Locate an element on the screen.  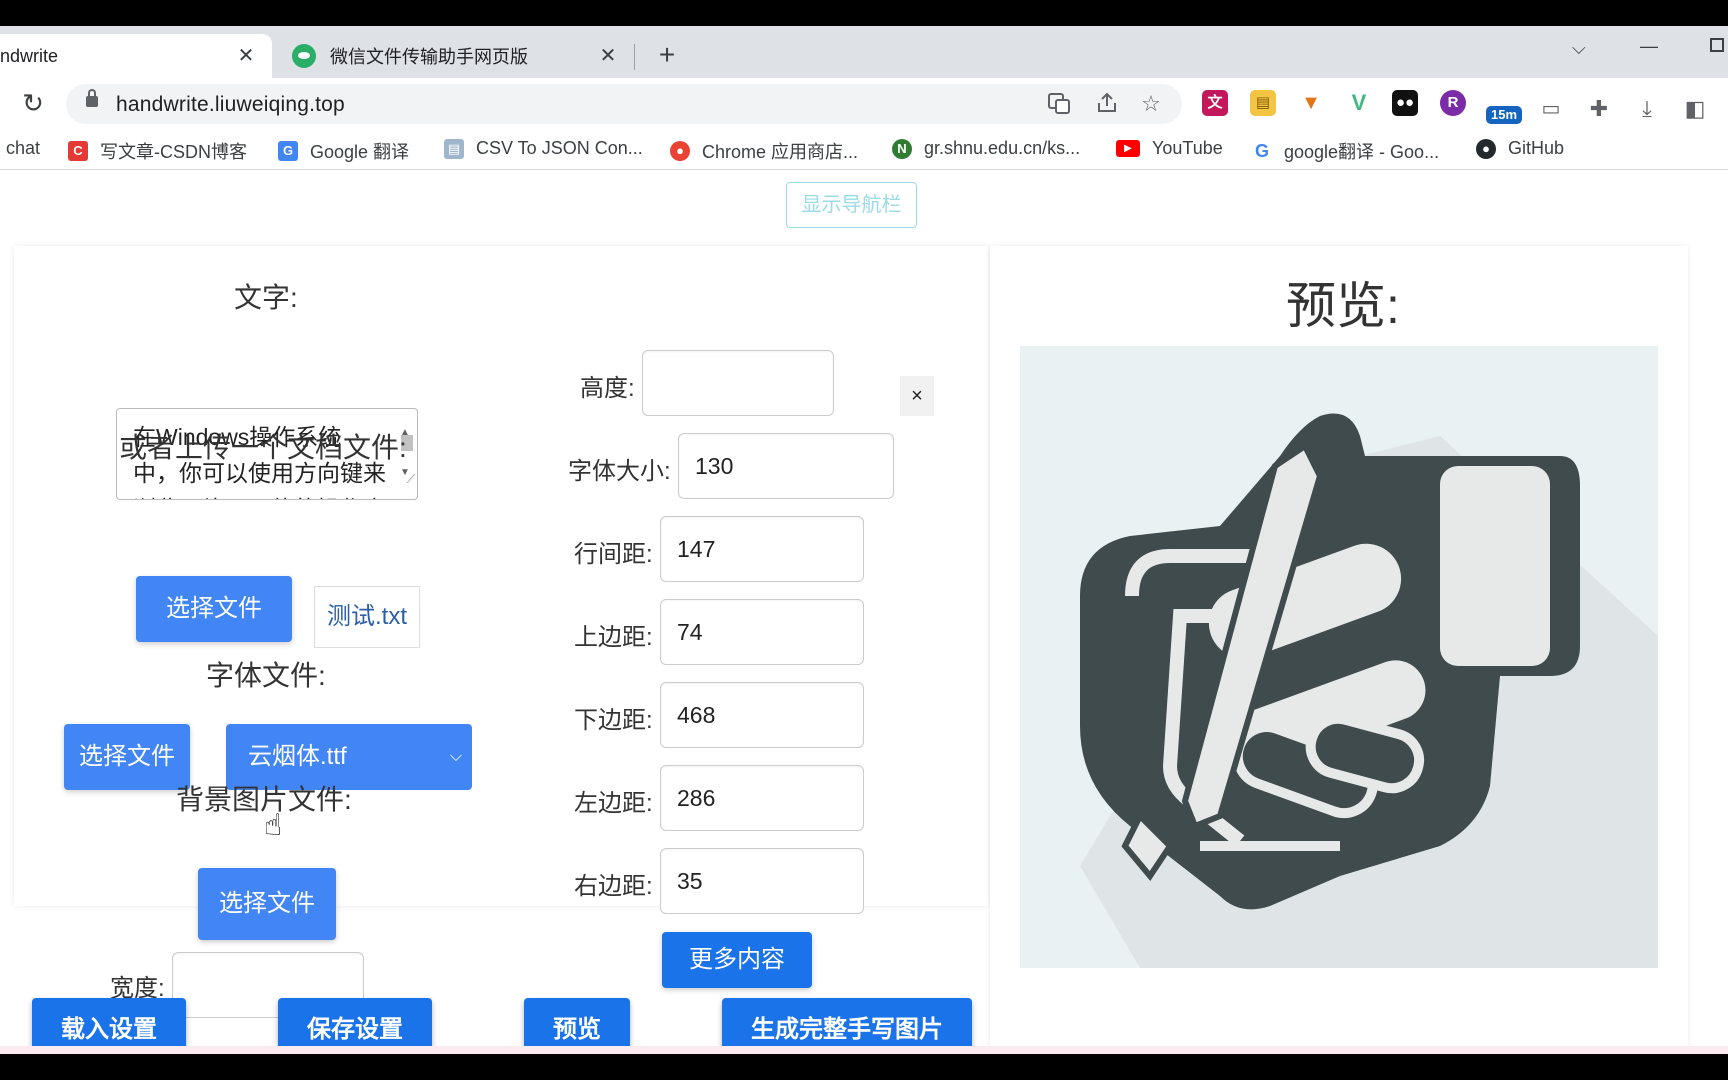
redux-icon: R is located at coordinates (1453, 103).